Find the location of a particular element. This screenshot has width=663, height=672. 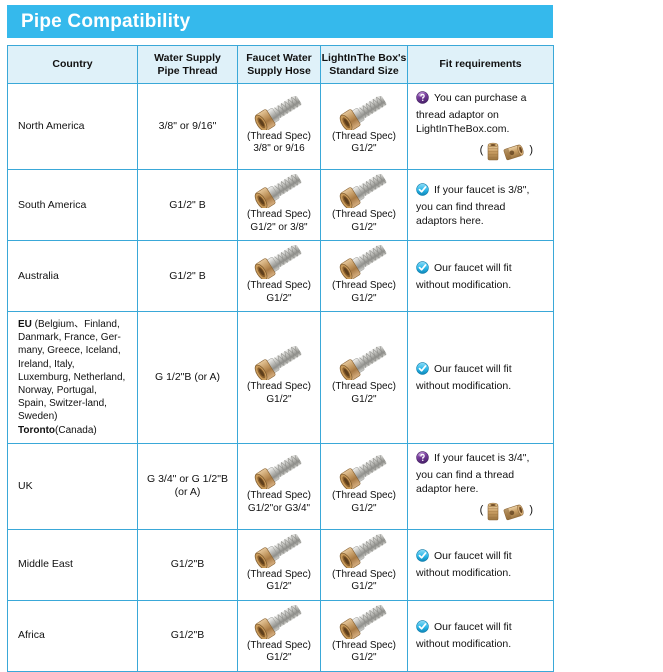

cell-faucet-hose: (Thread Spec) G1/2"or G3/4" is located at coordinates (279, 486).